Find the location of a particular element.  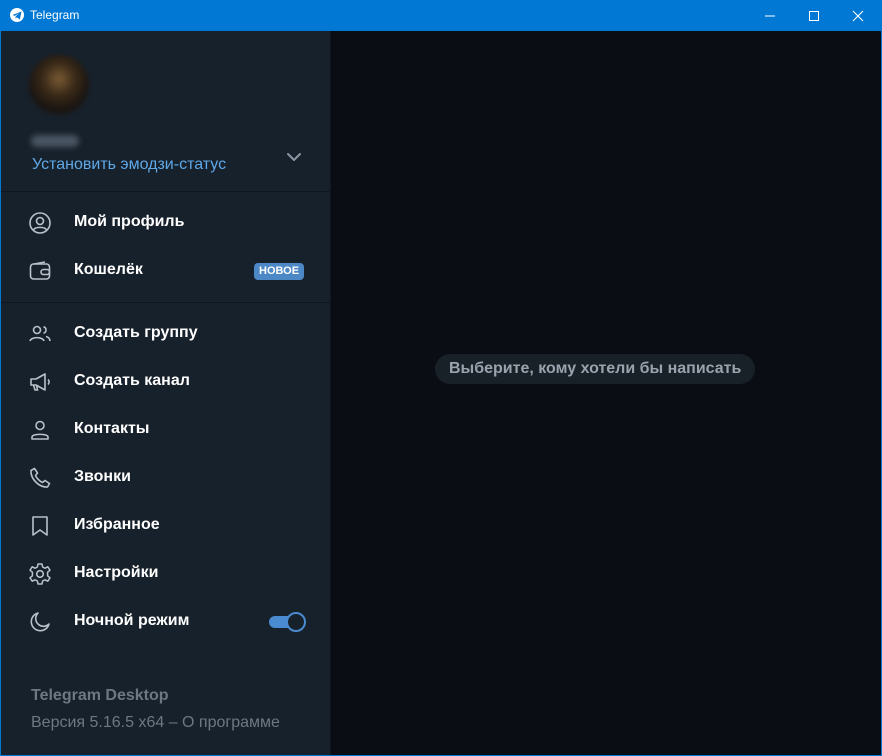

telegram-logo-icon is located at coordinates (17, 15).